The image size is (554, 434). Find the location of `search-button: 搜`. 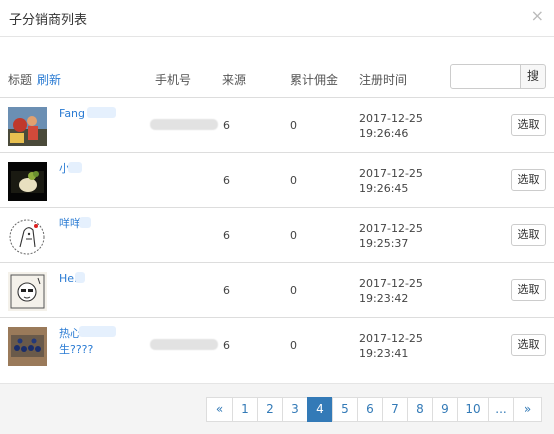

search-button: 搜 is located at coordinates (533, 76).